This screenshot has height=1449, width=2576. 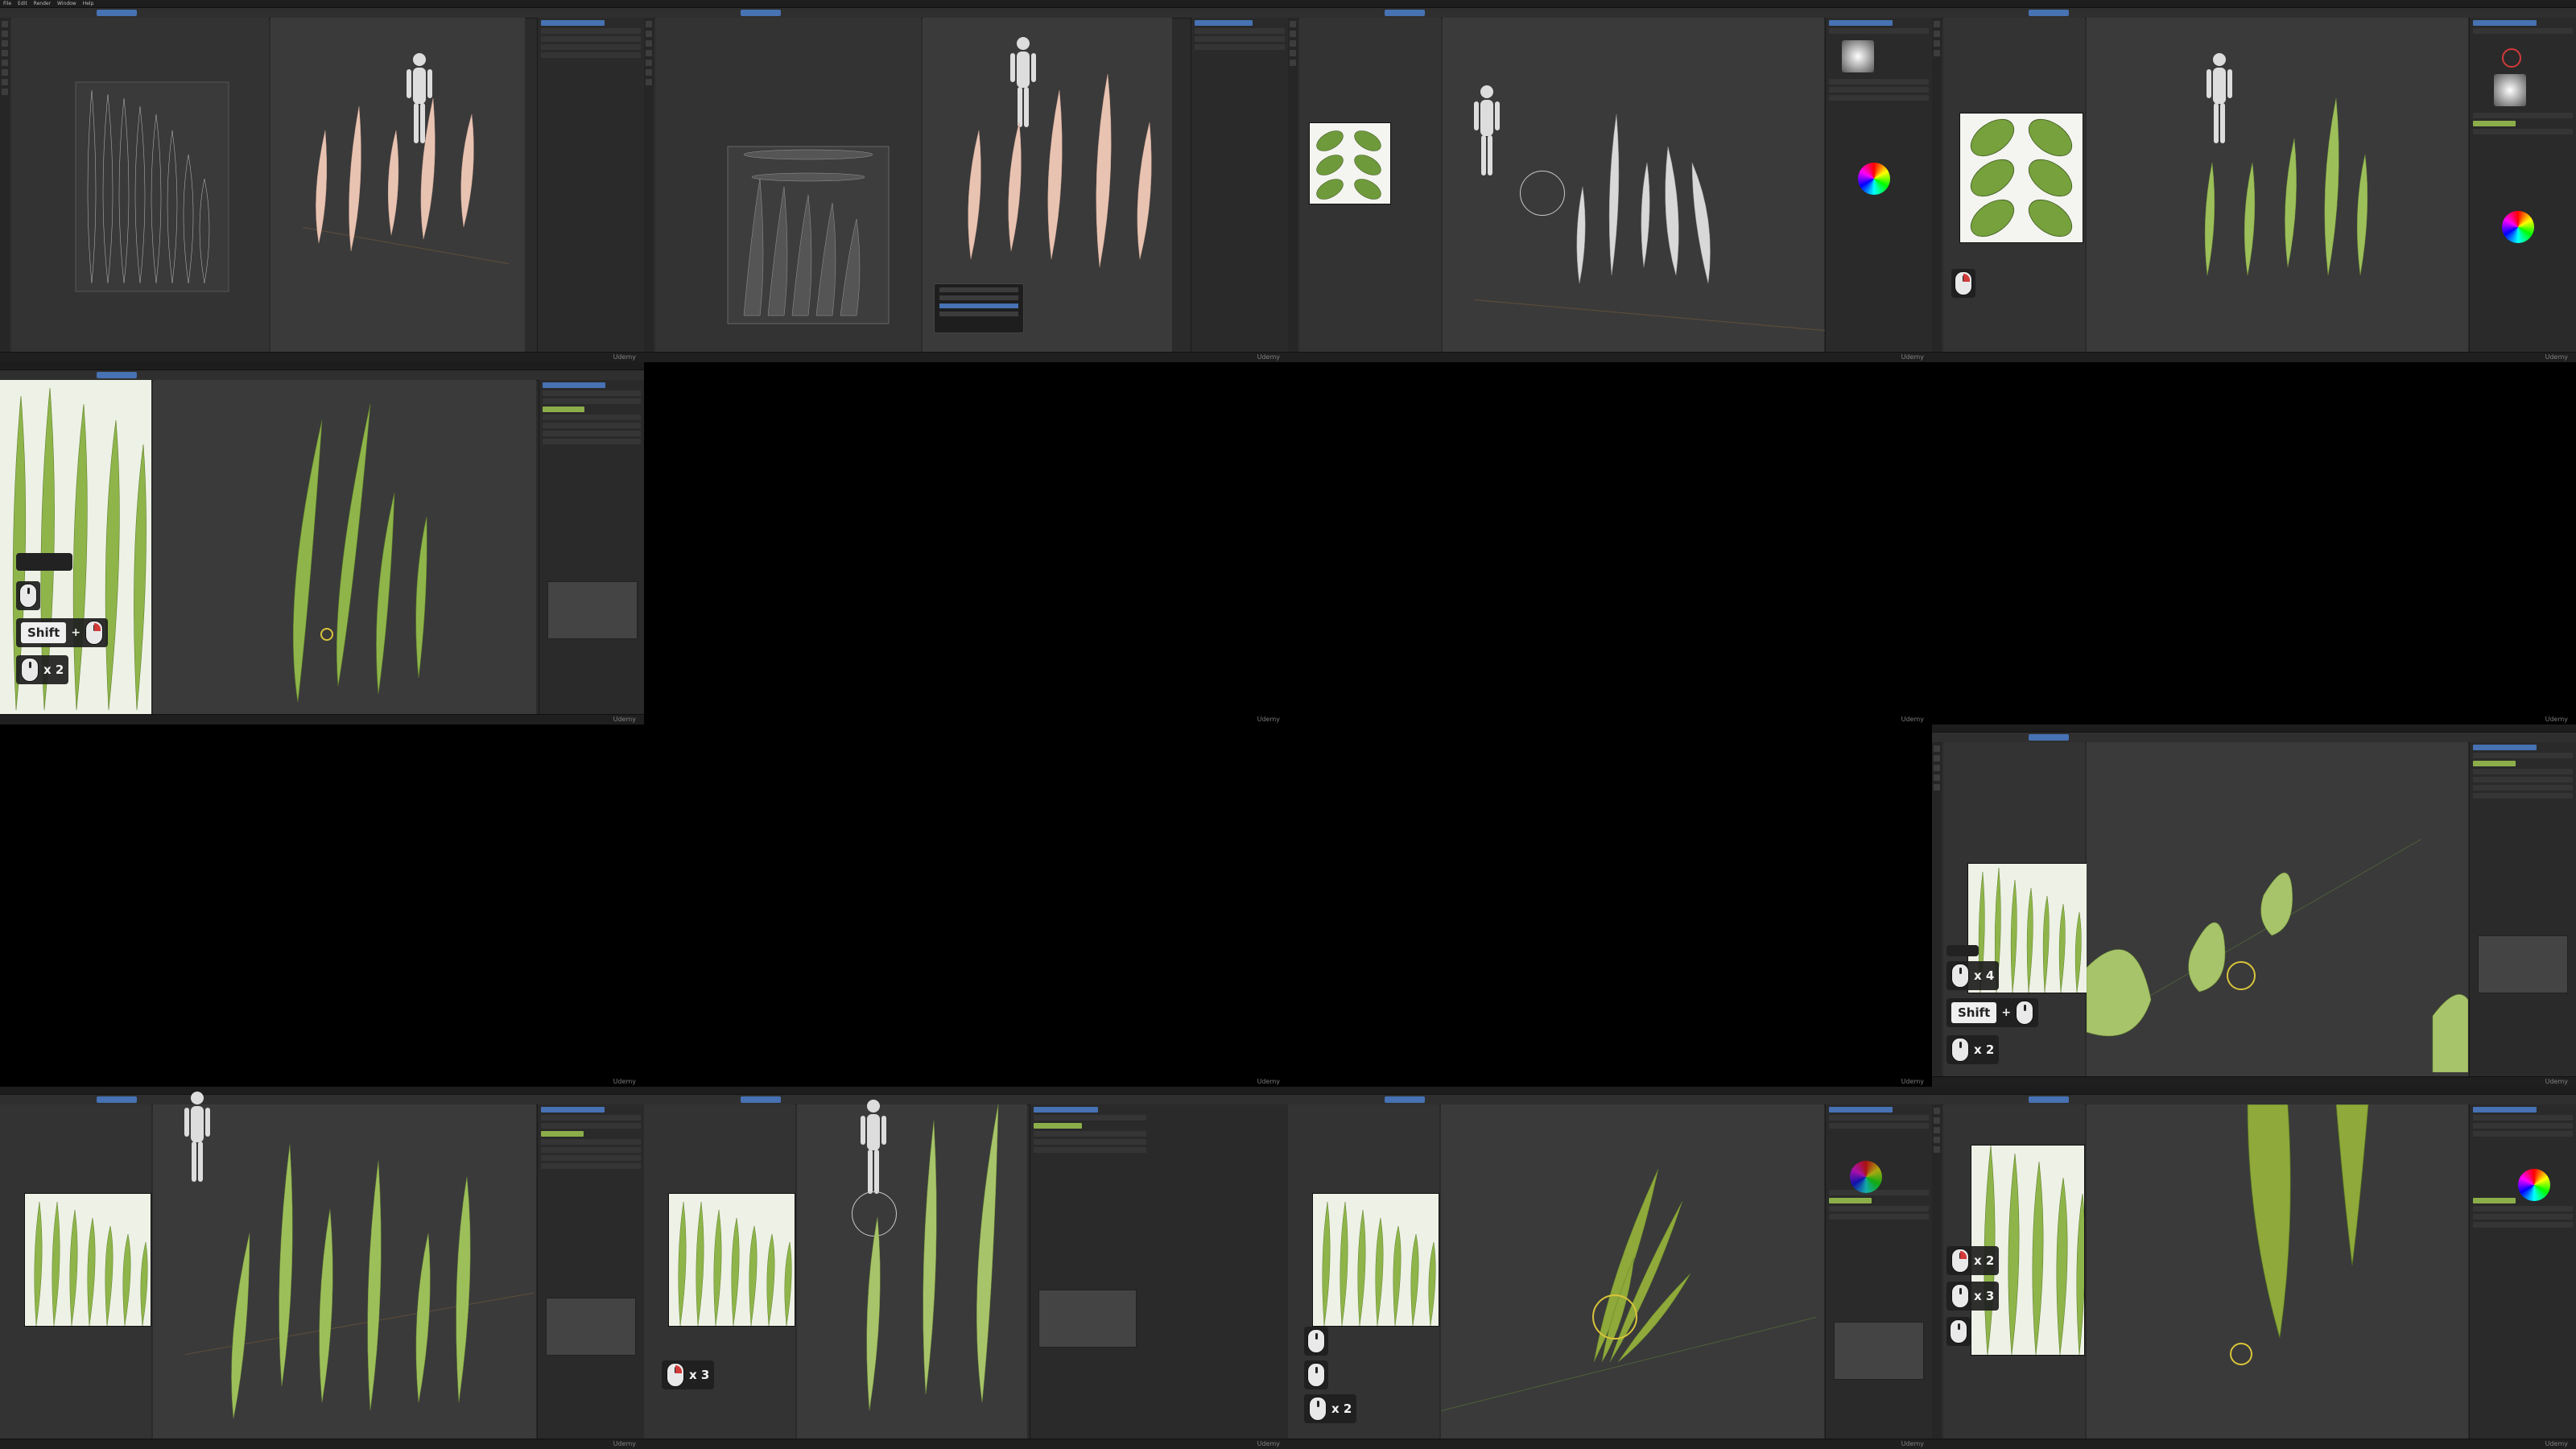 What do you see at coordinates (1614, 1317) in the screenshot?
I see `brush-cursor` at bounding box center [1614, 1317].